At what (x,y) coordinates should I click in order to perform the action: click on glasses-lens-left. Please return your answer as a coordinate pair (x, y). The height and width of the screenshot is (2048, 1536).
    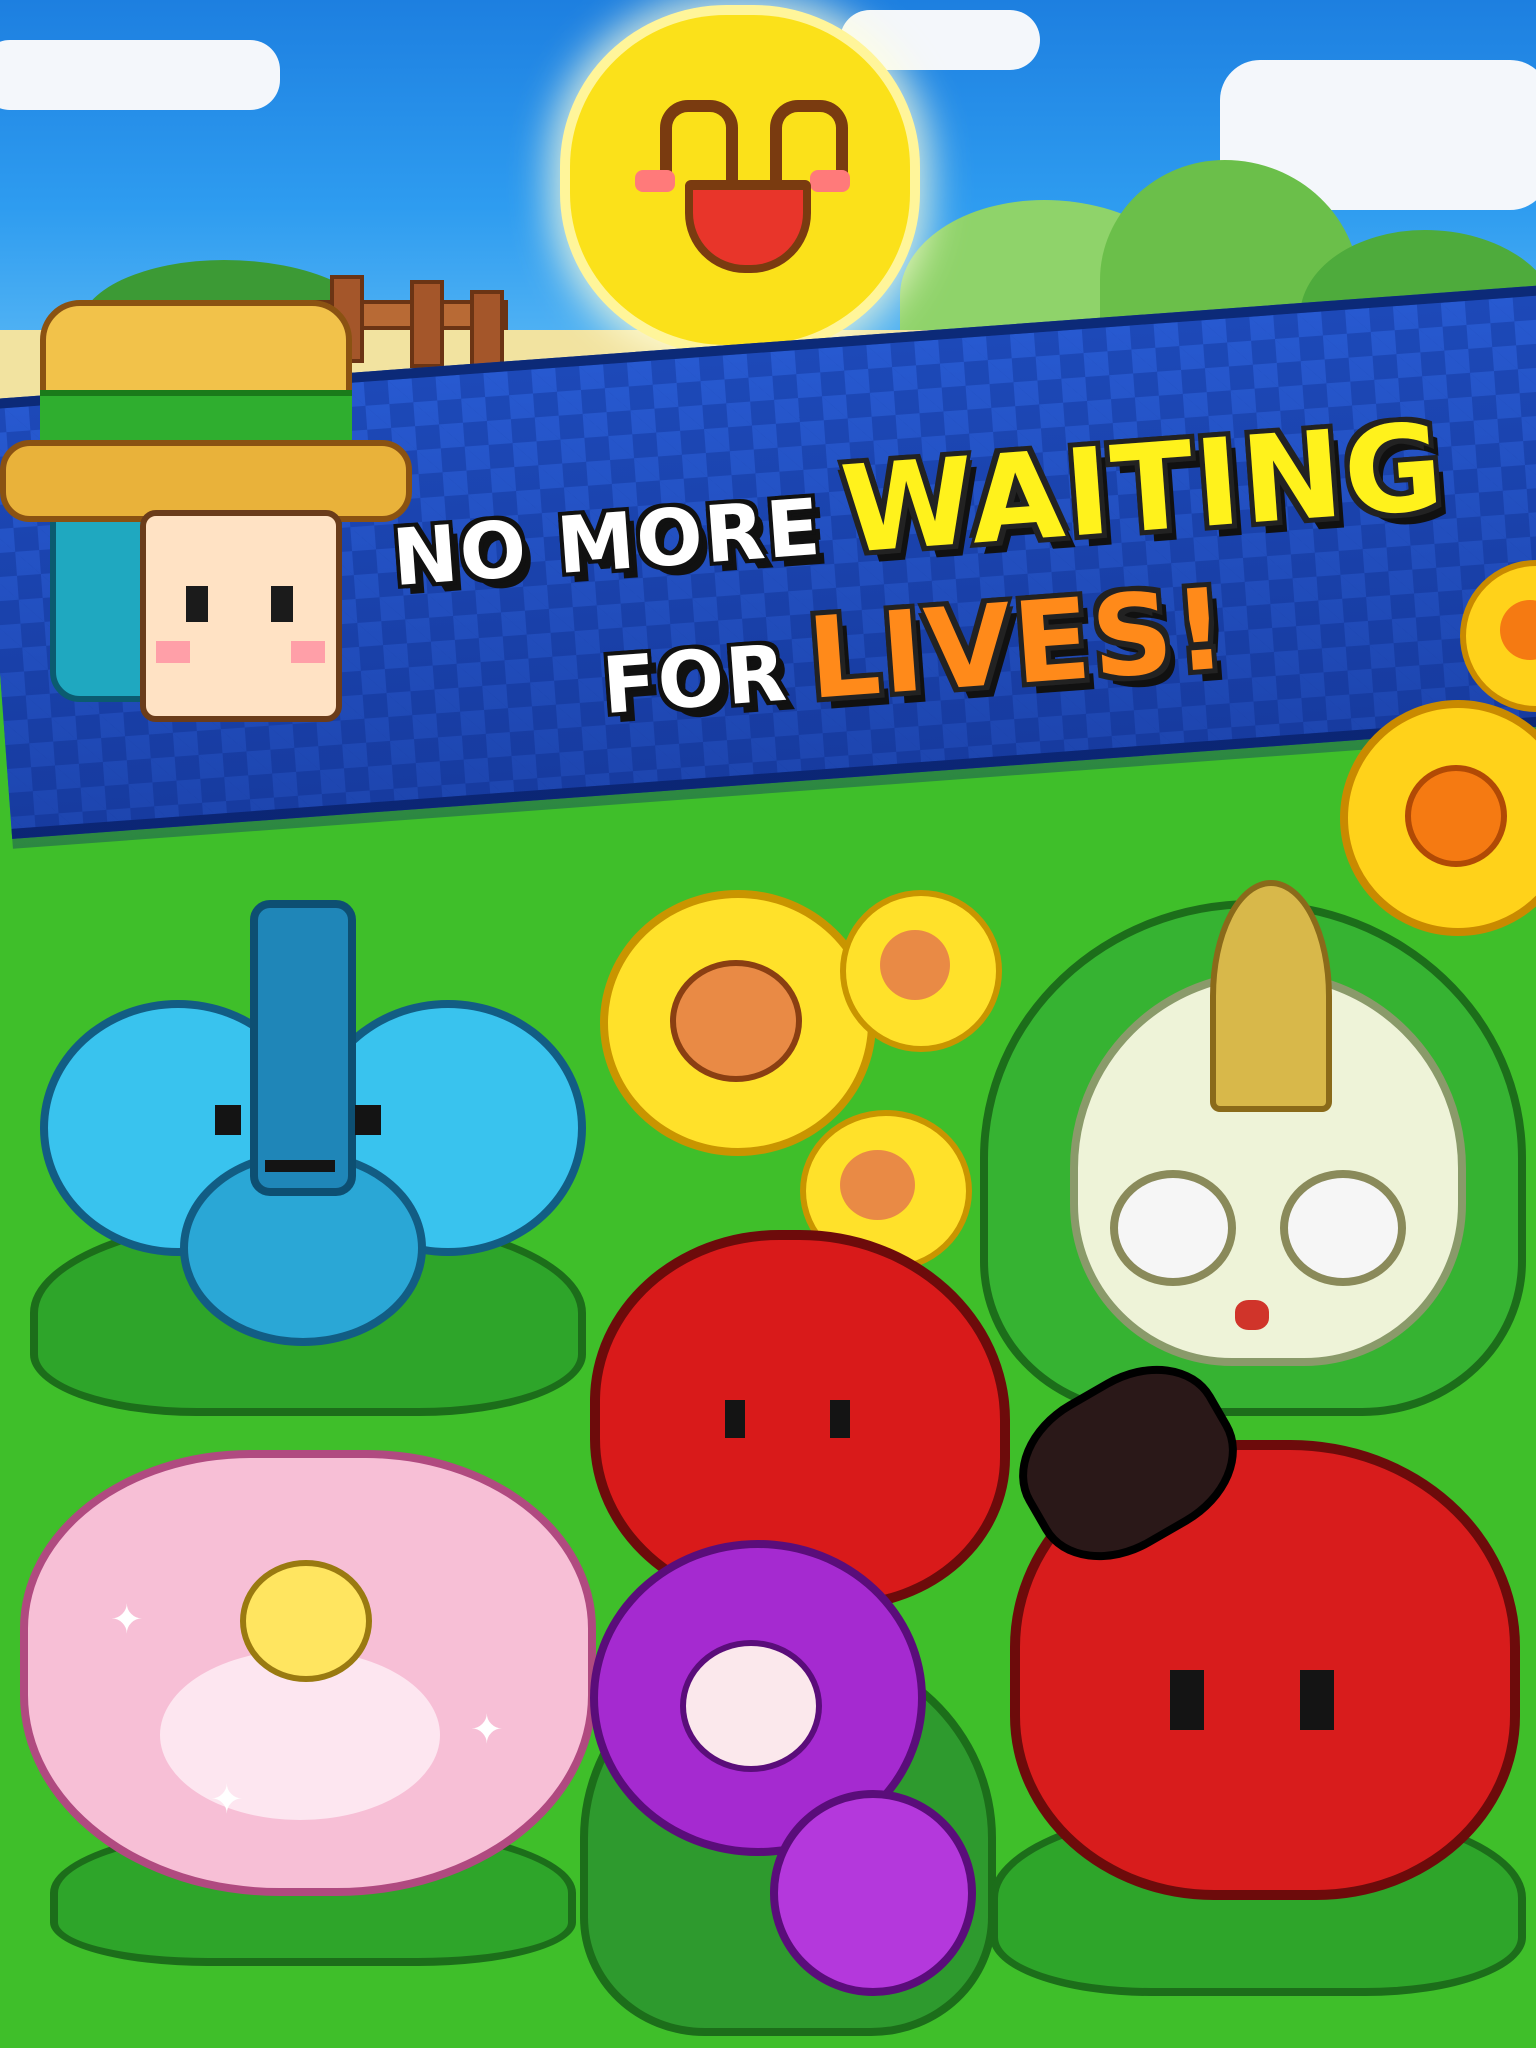
    Looking at the image, I should click on (1173, 1228).